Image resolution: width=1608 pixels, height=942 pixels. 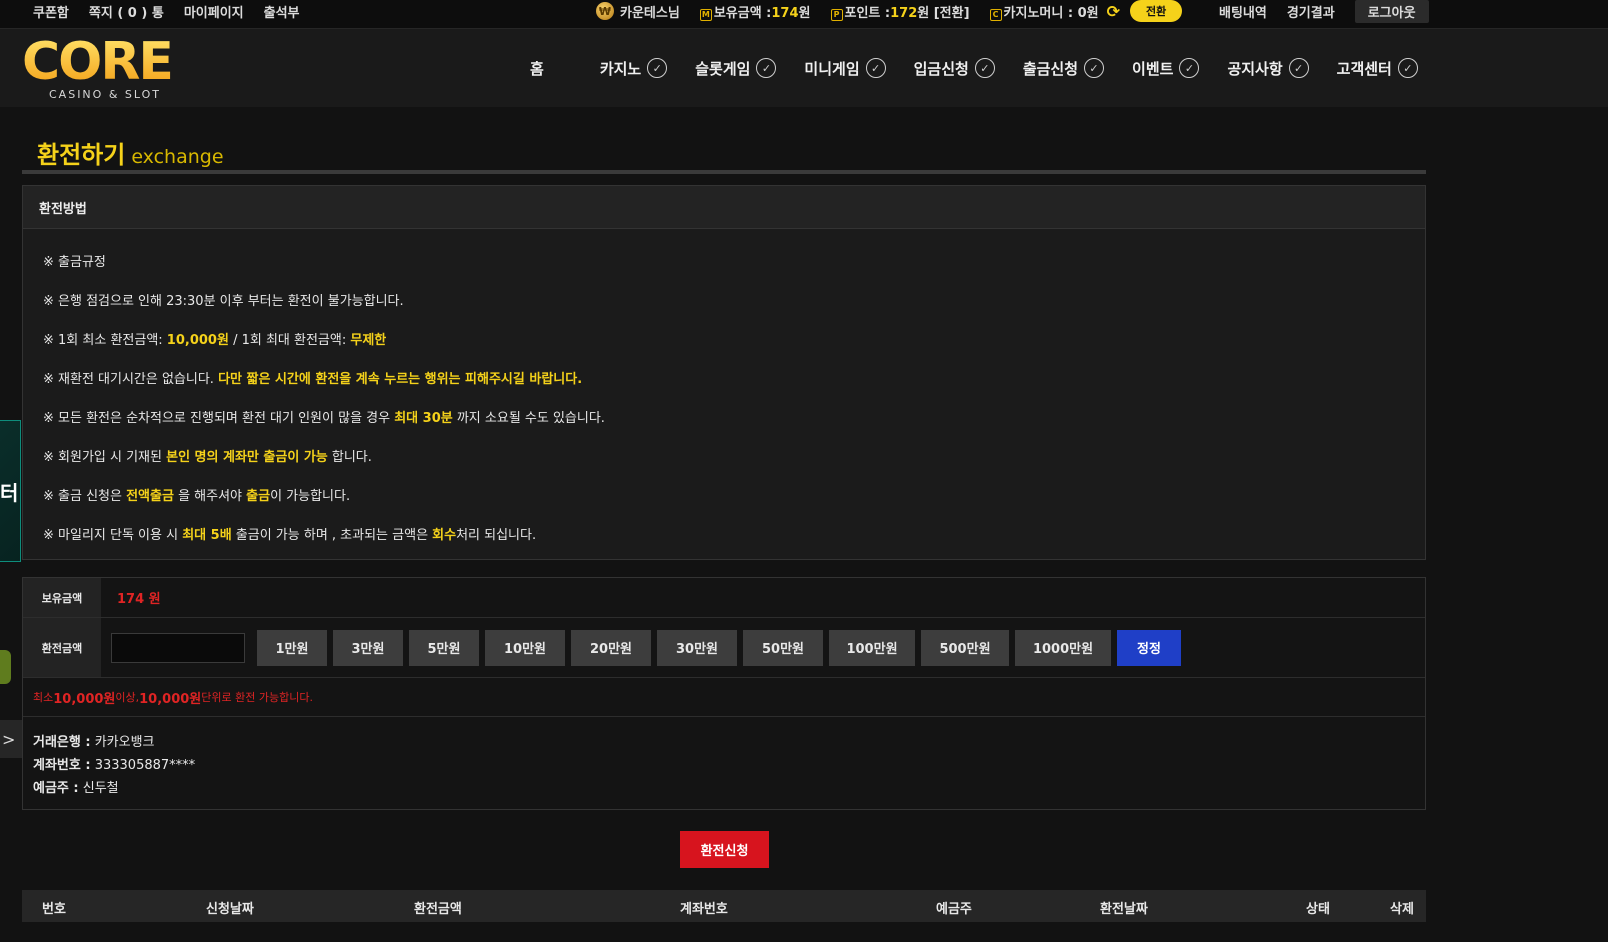 I want to click on side-expand-arrow-icon: >, so click(x=11, y=739).